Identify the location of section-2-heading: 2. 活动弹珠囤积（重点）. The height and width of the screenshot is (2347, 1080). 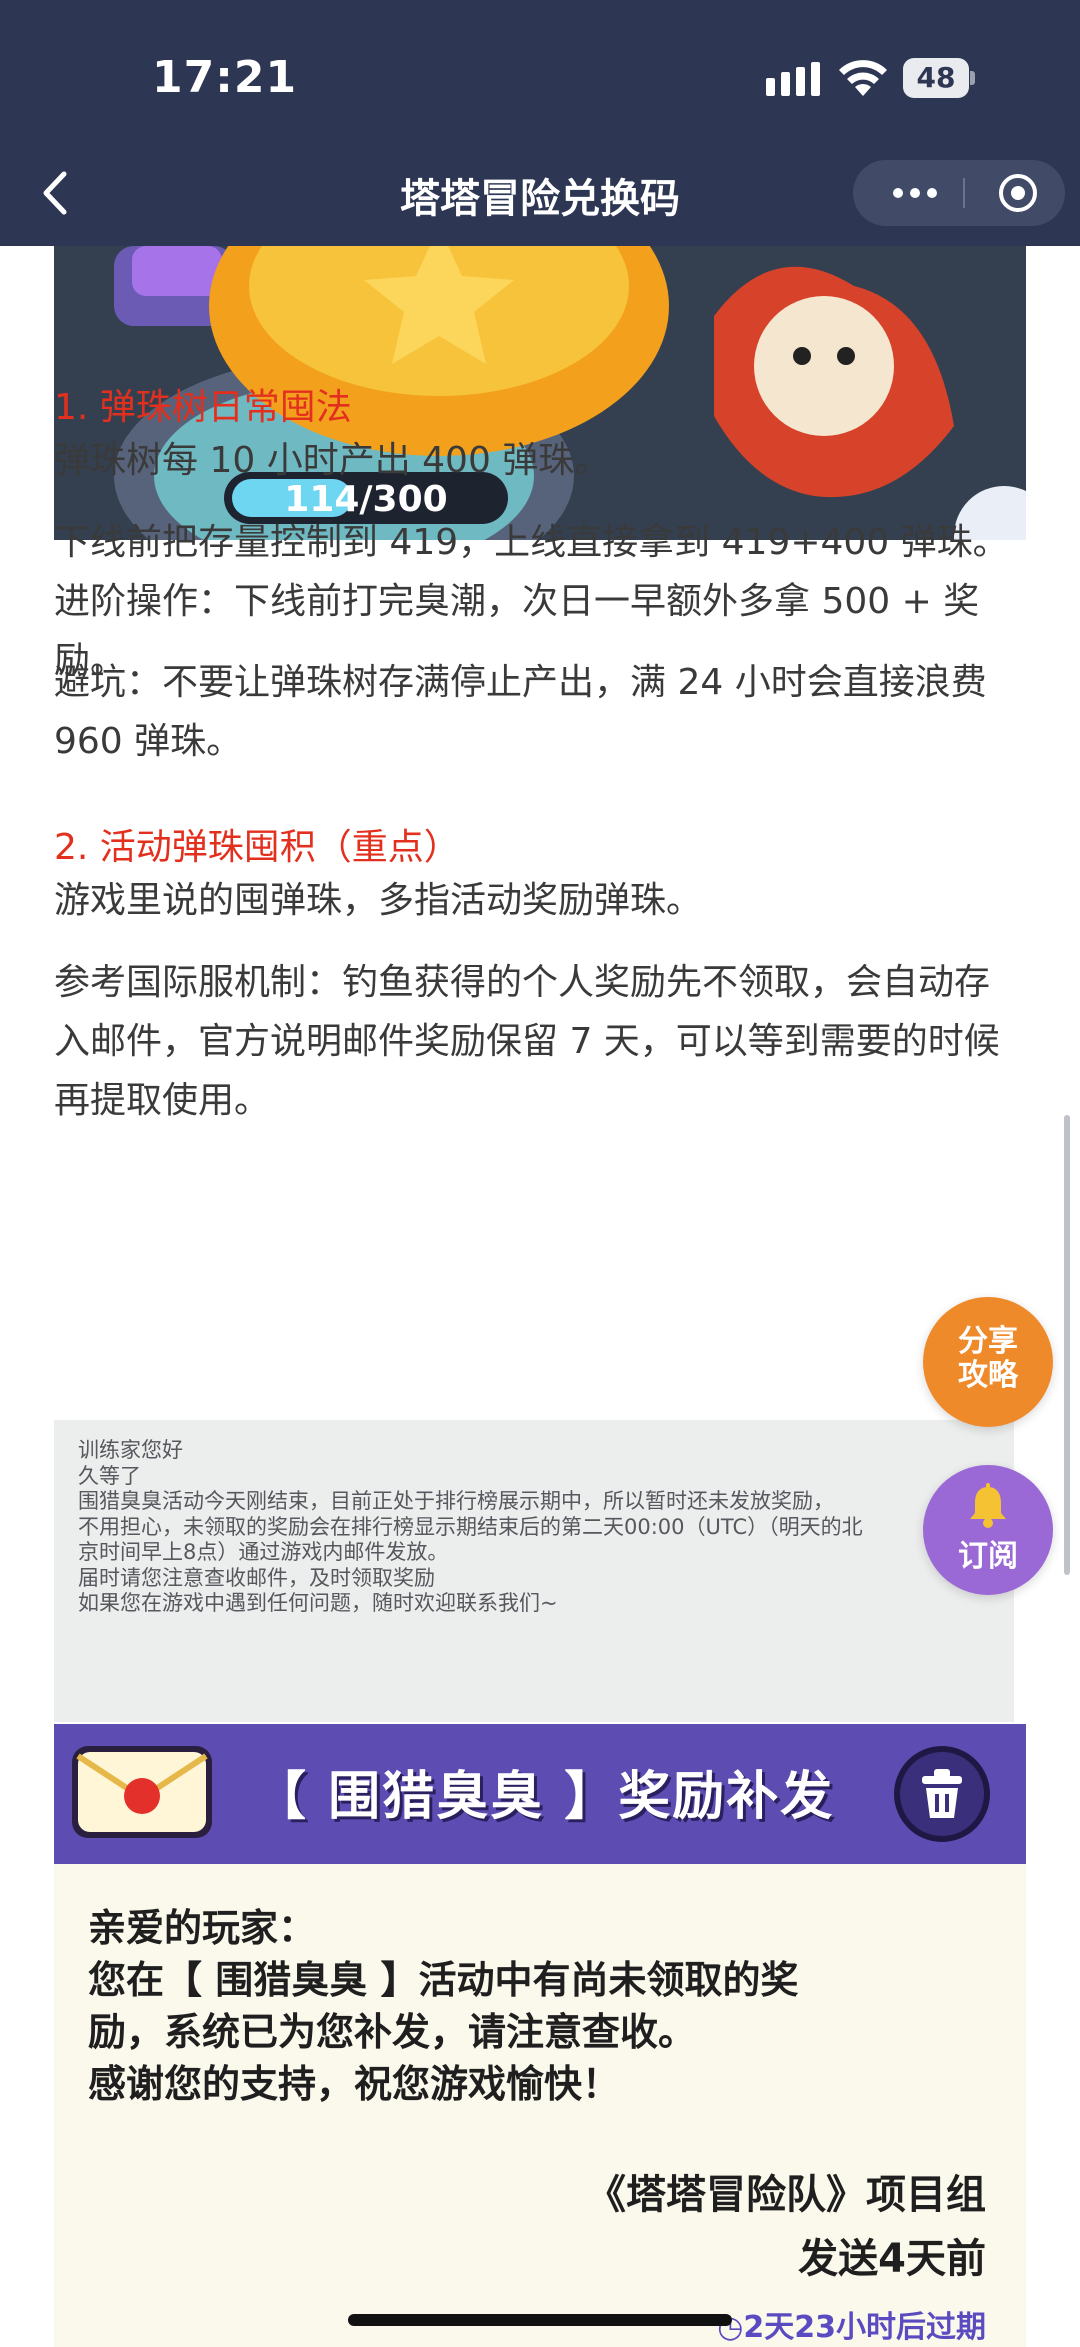
(257, 847).